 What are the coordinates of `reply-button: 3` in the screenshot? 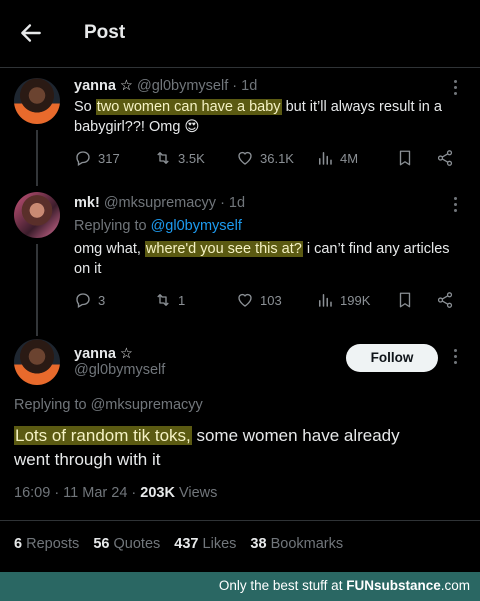 It's located at (89, 300).